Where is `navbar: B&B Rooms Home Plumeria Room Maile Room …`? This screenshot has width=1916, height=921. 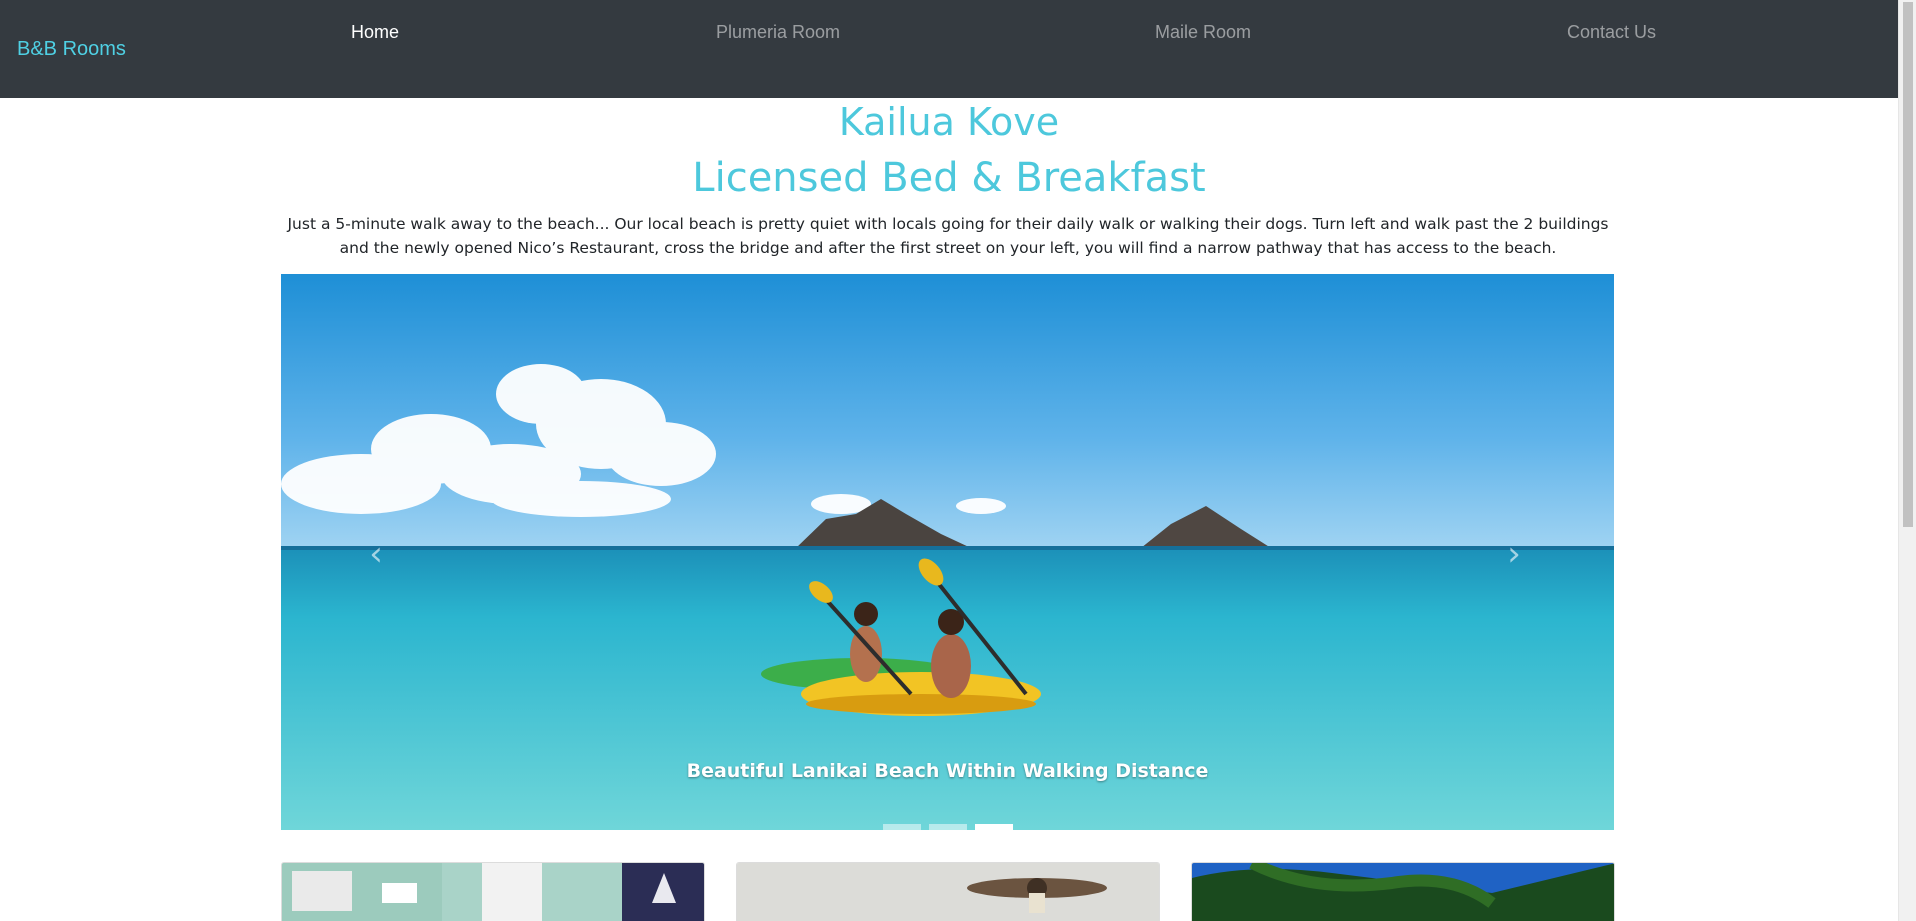
navbar: B&B Rooms Home Plumeria Room Maile Room … is located at coordinates (949, 49).